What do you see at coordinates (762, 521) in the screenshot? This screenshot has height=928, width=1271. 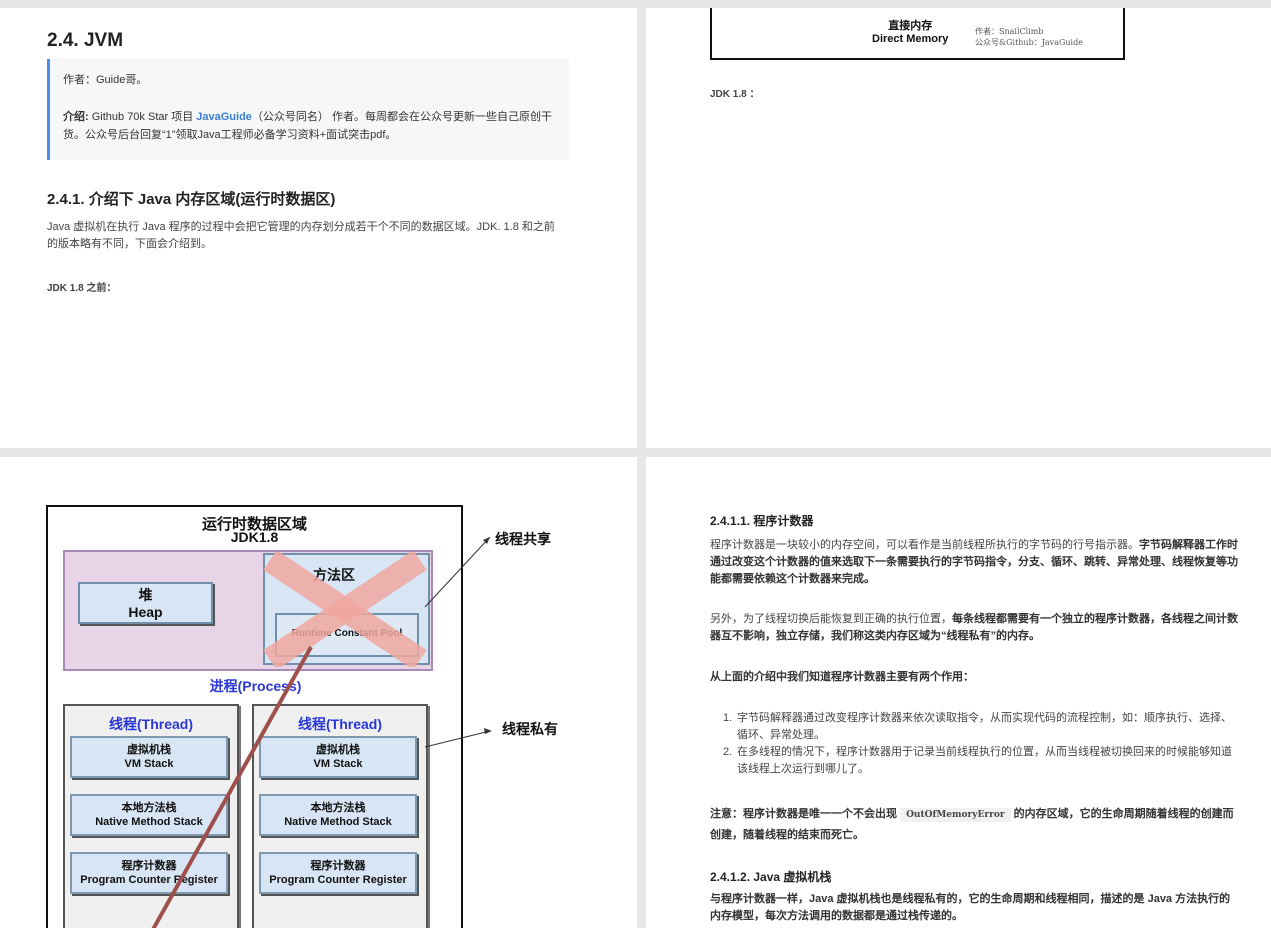 I see `pc-section-title: 2.4.1.1. 程序计数器` at bounding box center [762, 521].